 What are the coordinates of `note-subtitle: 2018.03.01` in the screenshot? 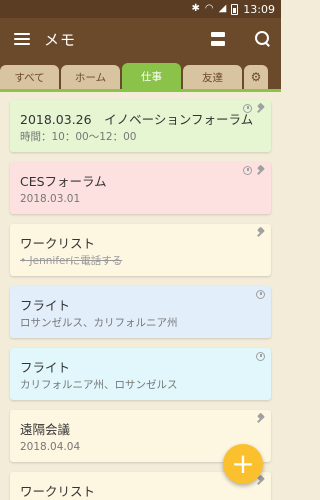 It's located at (50, 199).